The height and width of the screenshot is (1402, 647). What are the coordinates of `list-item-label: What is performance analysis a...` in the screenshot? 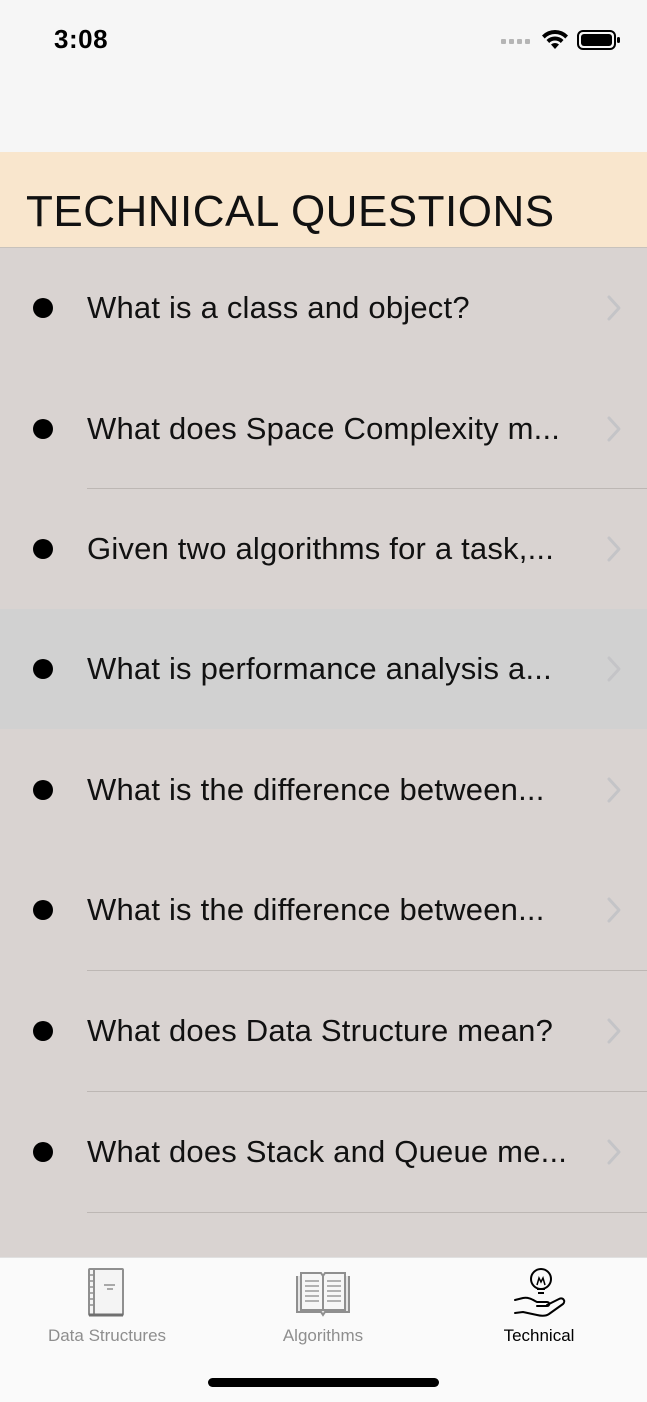 It's located at (319, 668).